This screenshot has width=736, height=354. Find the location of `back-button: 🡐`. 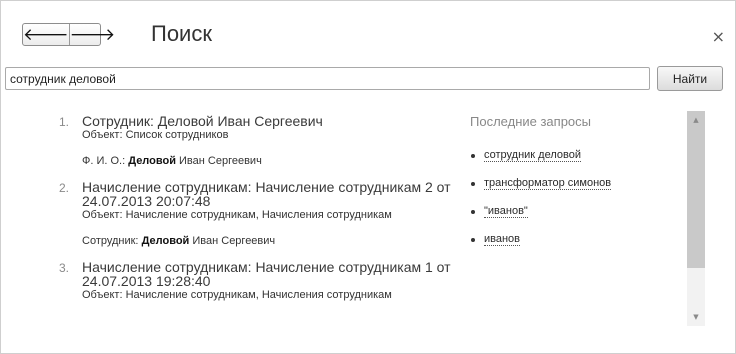

back-button: 🡐 is located at coordinates (46, 34).